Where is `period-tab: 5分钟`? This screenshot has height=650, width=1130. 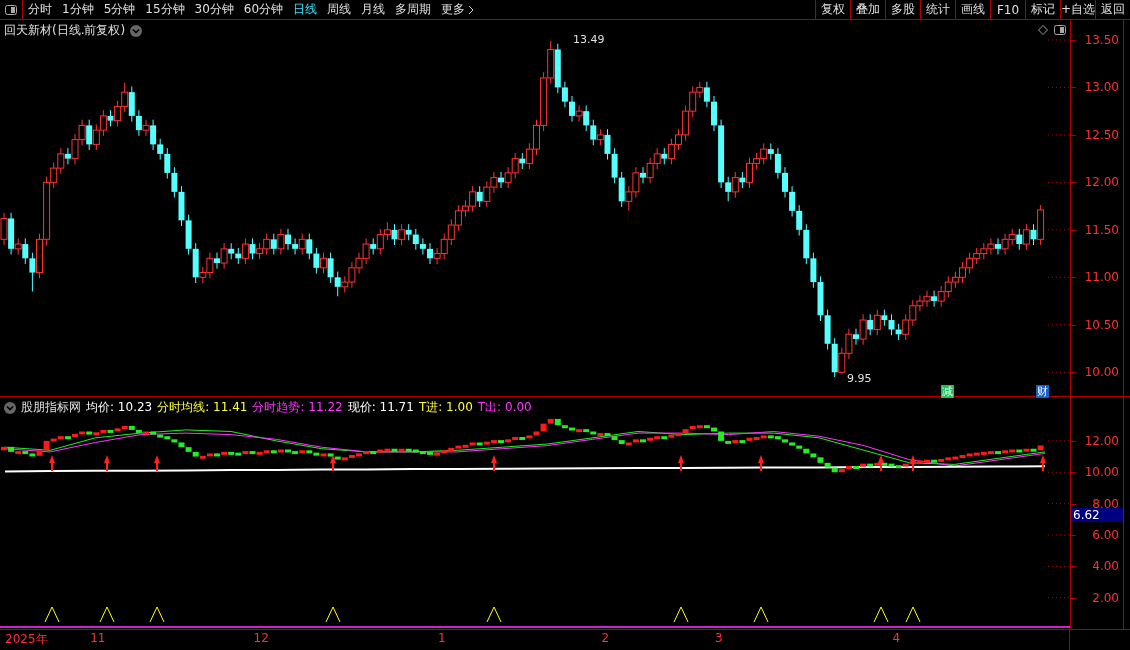 period-tab: 5分钟 is located at coordinates (119, 9).